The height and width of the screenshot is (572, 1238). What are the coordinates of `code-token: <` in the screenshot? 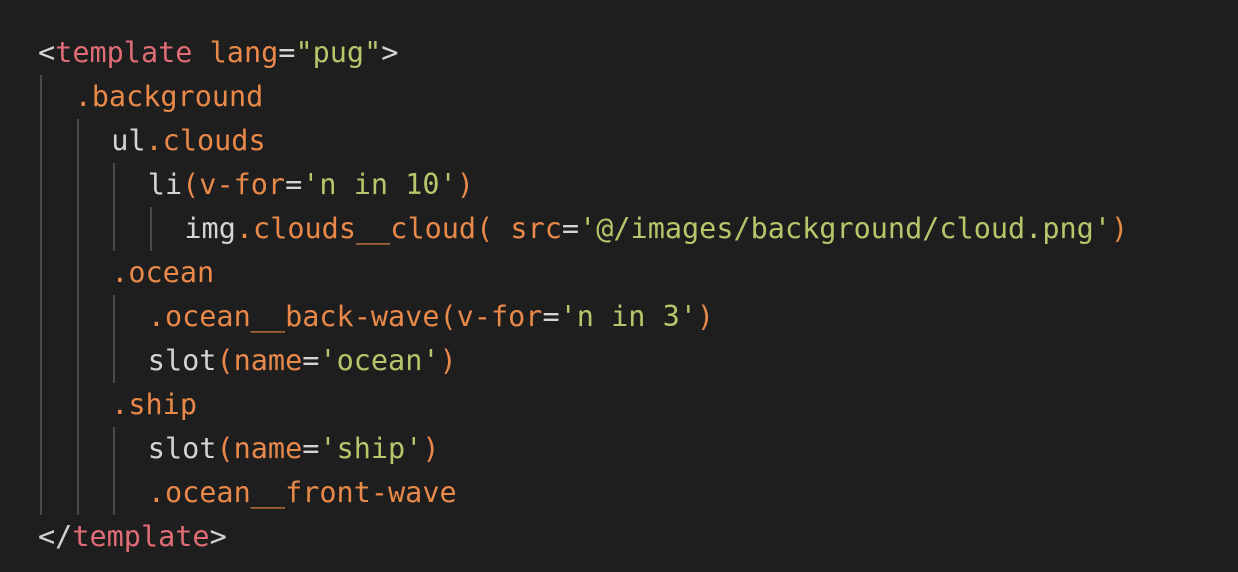 It's located at (47, 52).